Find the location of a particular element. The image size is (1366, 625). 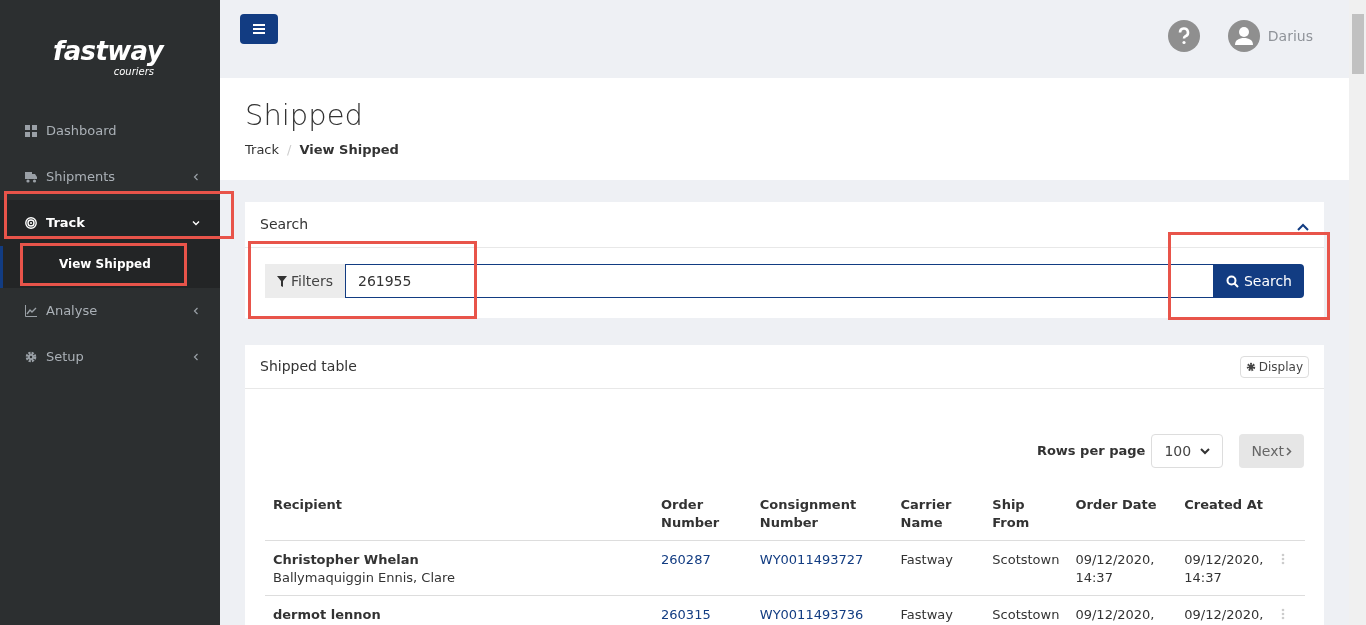

next-button: Next is located at coordinates (1271, 451).